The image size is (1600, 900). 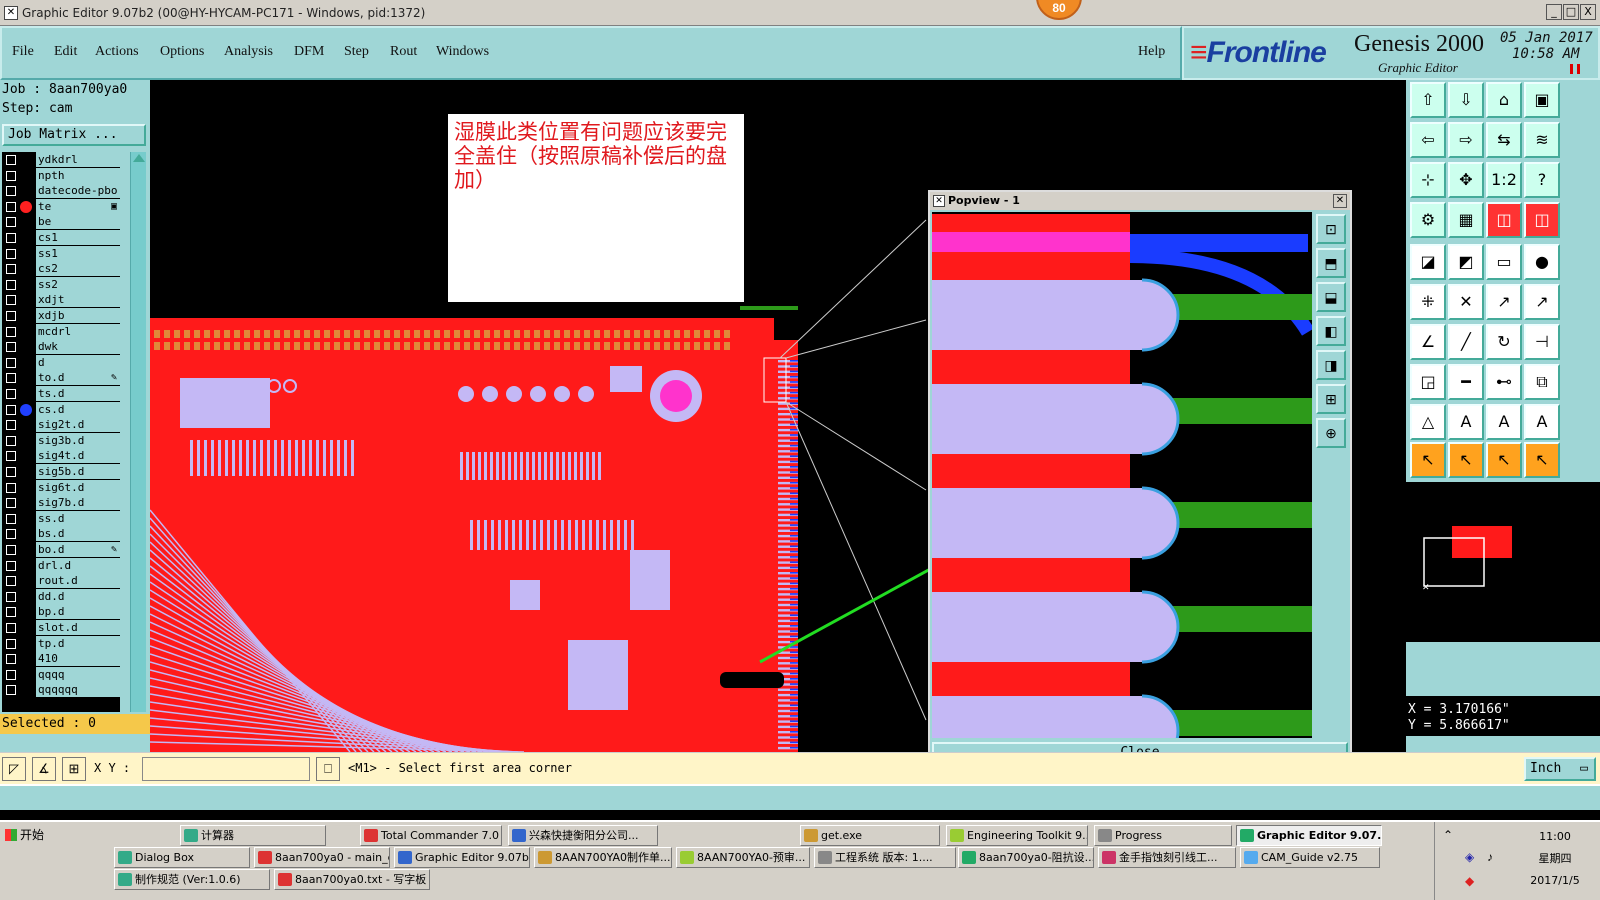 I want to click on layer-row: sig5b.d, so click(x=61, y=472).